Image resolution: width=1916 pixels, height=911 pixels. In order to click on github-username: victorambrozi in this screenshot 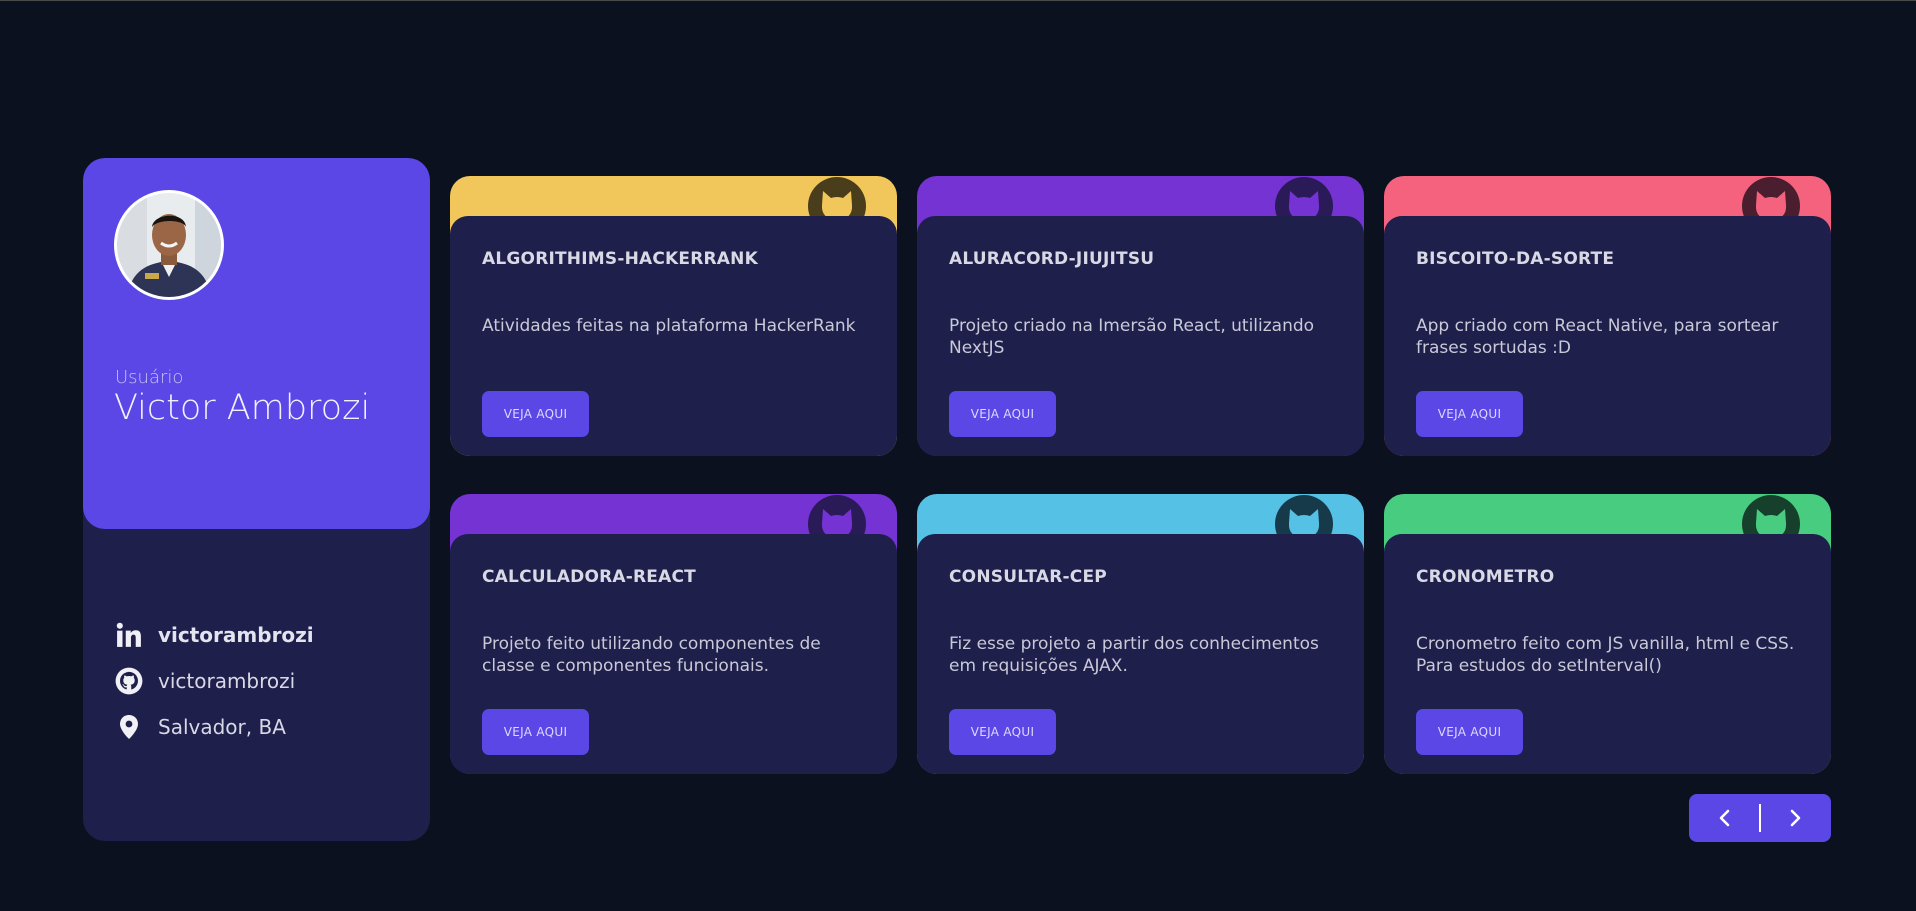, I will do `click(227, 681)`.